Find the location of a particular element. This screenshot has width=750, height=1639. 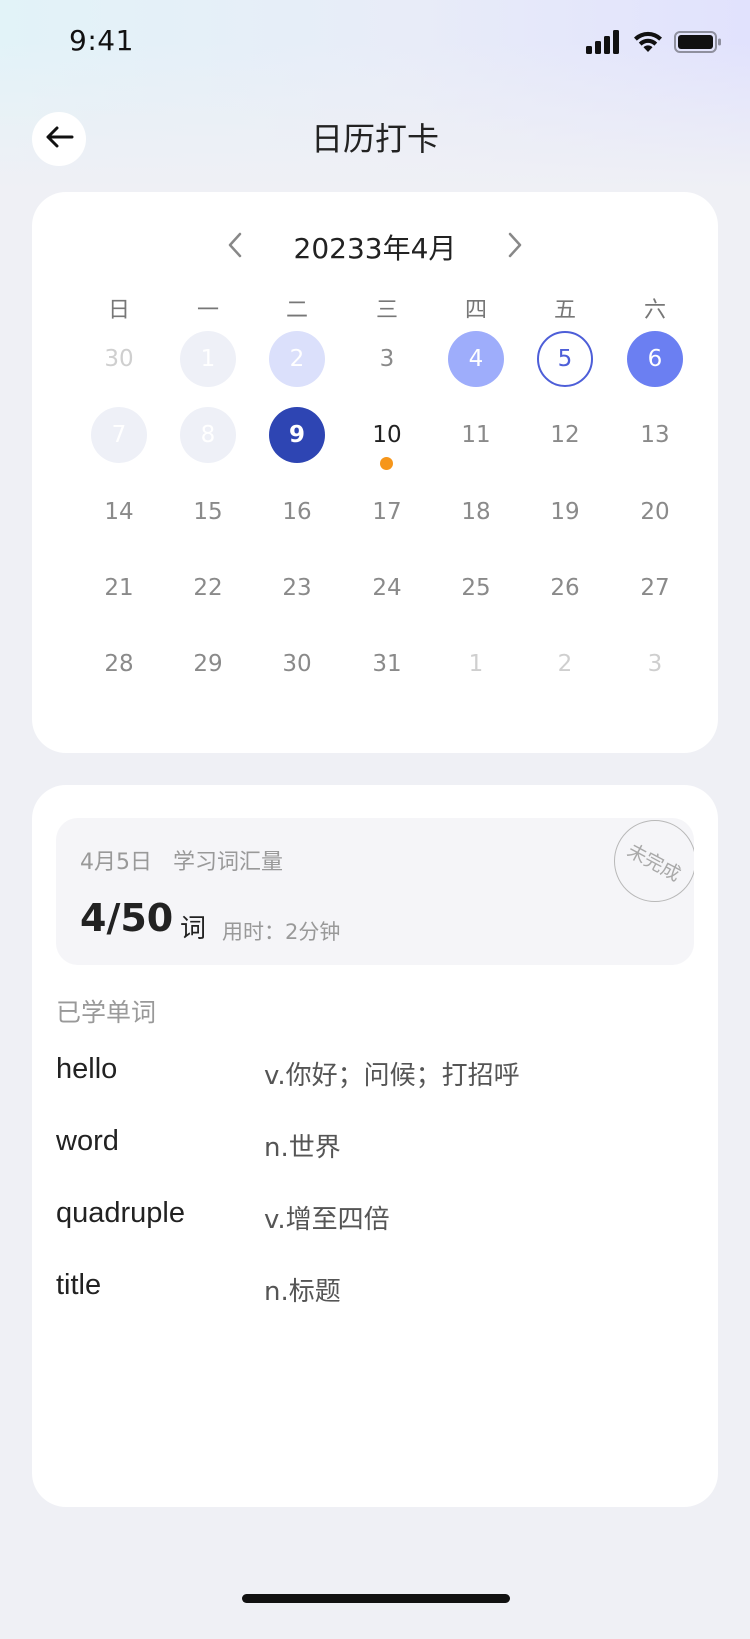

word-english: word is located at coordinates (87, 1141).